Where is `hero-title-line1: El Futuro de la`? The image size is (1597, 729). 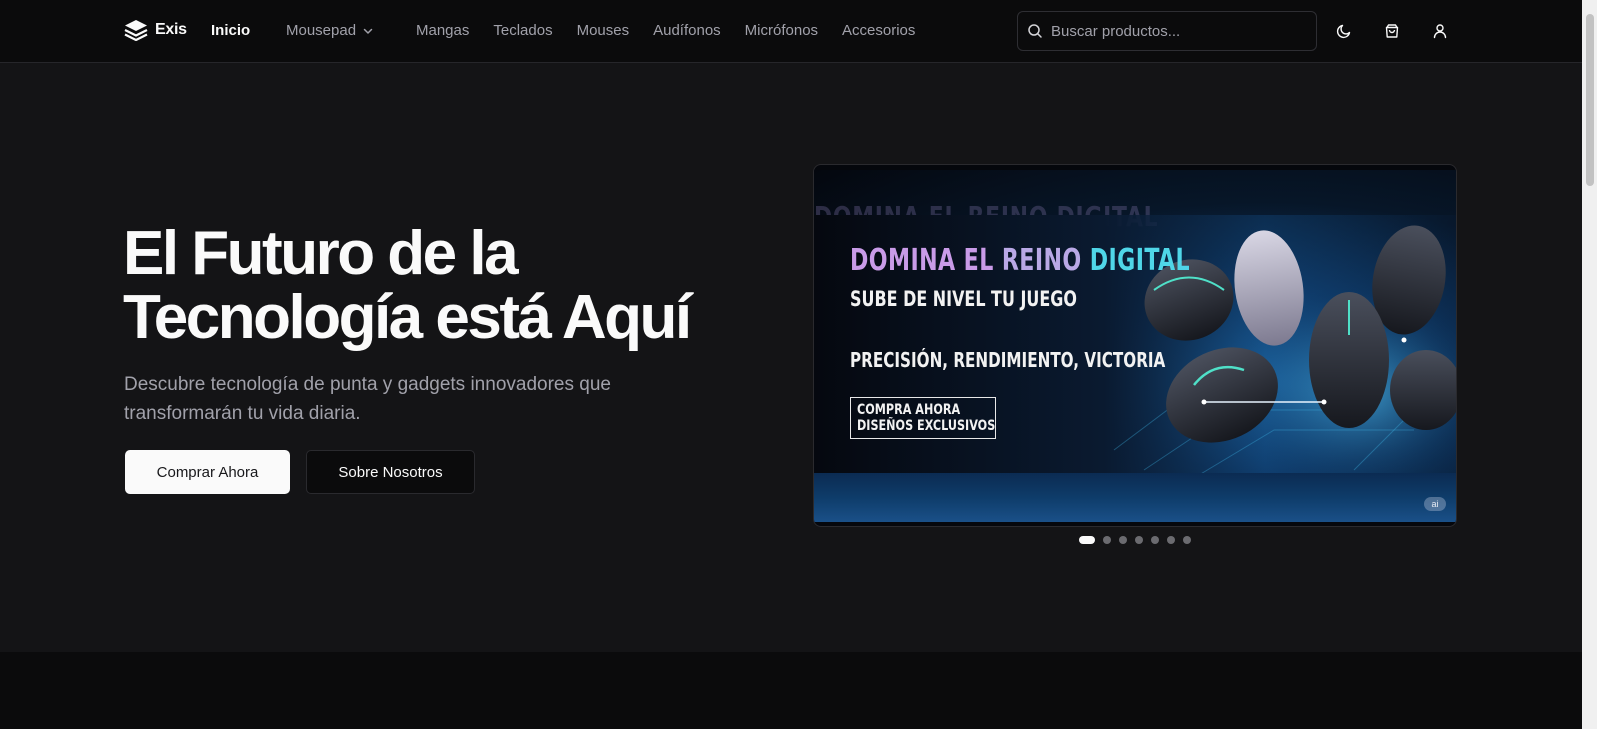
hero-title-line1: El Futuro de la is located at coordinates (321, 253).